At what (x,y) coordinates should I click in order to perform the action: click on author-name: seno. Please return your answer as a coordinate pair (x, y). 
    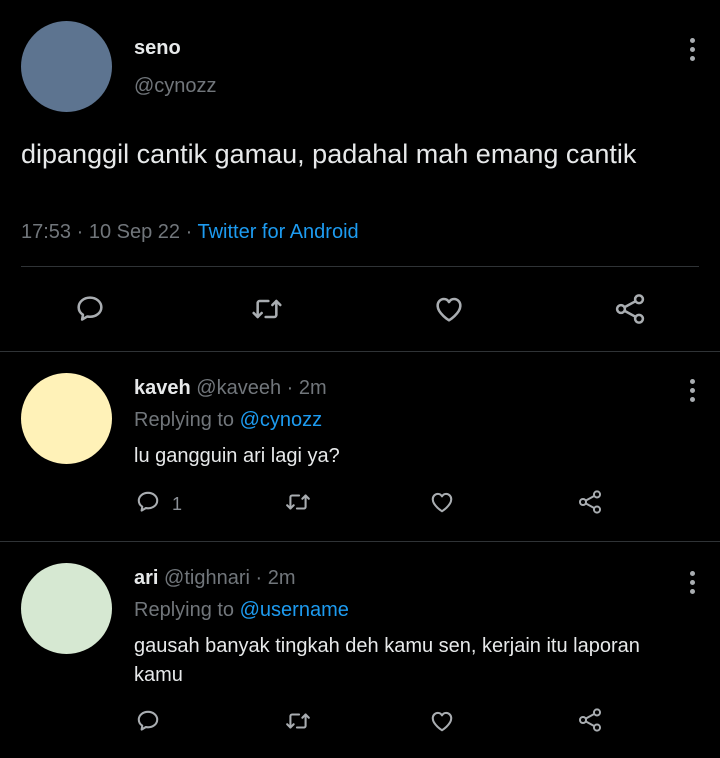
    Looking at the image, I should click on (157, 48).